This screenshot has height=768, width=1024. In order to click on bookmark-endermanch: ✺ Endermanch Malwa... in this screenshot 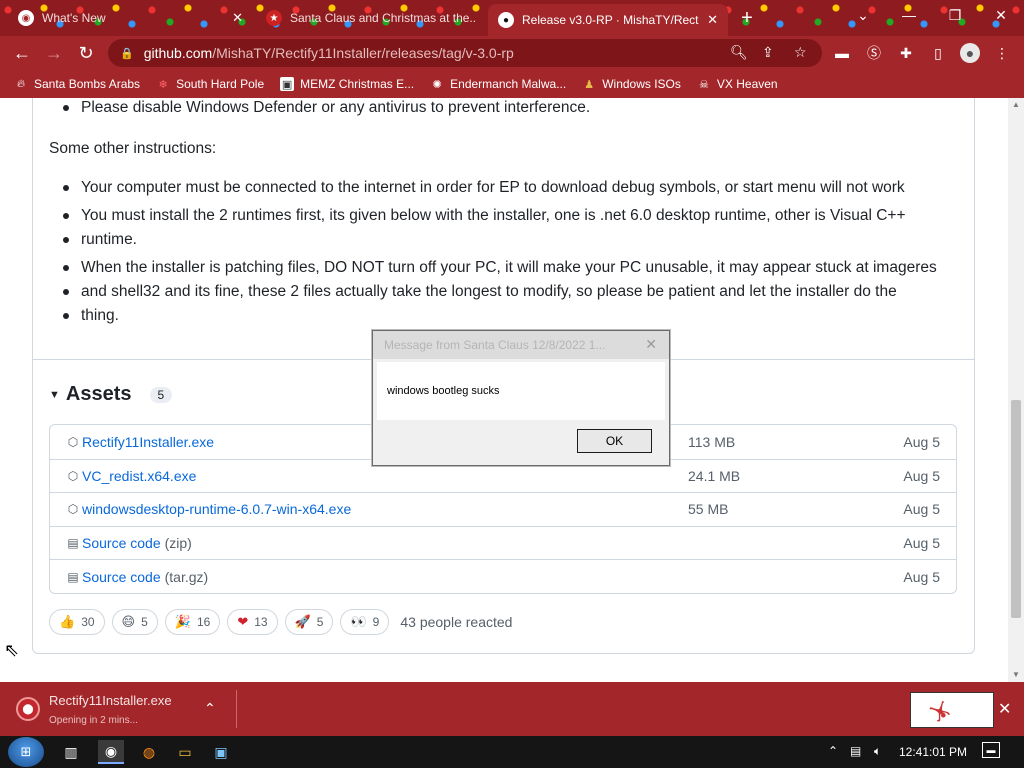, I will do `click(498, 84)`.